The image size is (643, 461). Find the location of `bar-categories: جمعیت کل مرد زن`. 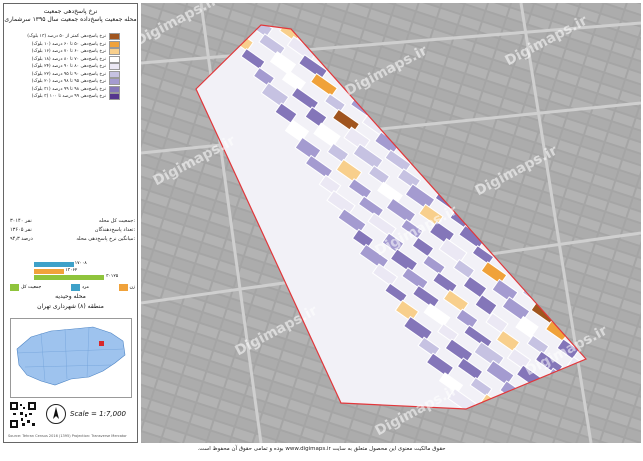

bar-categories: جمعیت کل مرد زن is located at coordinates (72, 287).